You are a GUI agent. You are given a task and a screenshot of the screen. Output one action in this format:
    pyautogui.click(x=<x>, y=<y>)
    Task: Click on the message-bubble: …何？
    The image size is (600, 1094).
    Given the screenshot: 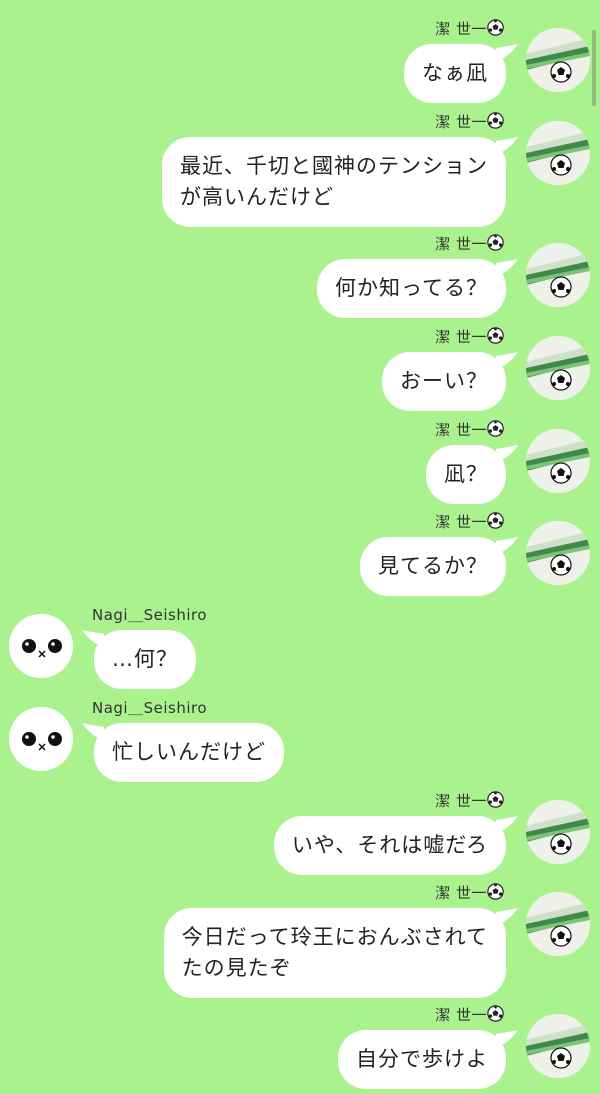 What is the action you would take?
    pyautogui.click(x=145, y=659)
    